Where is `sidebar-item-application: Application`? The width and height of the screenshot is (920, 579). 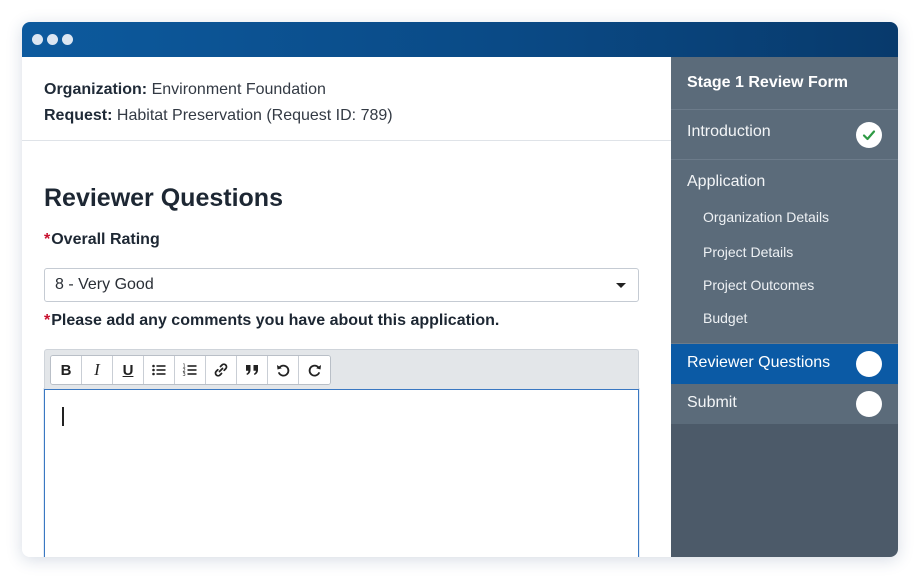
sidebar-item-application: Application is located at coordinates (784, 182).